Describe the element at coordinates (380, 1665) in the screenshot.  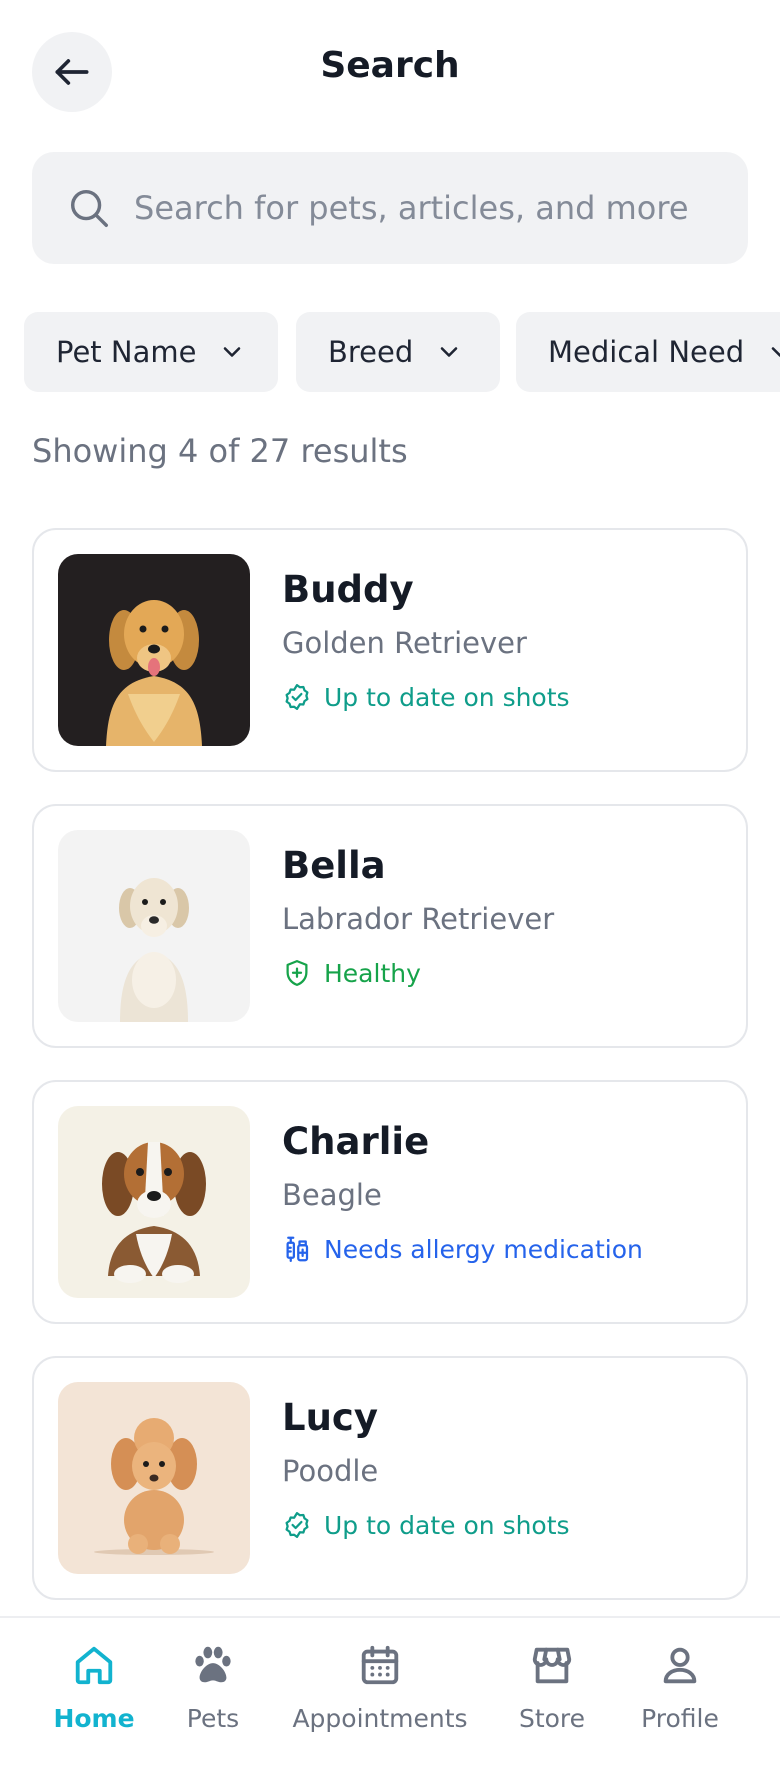
I see `calendar-icon` at that location.